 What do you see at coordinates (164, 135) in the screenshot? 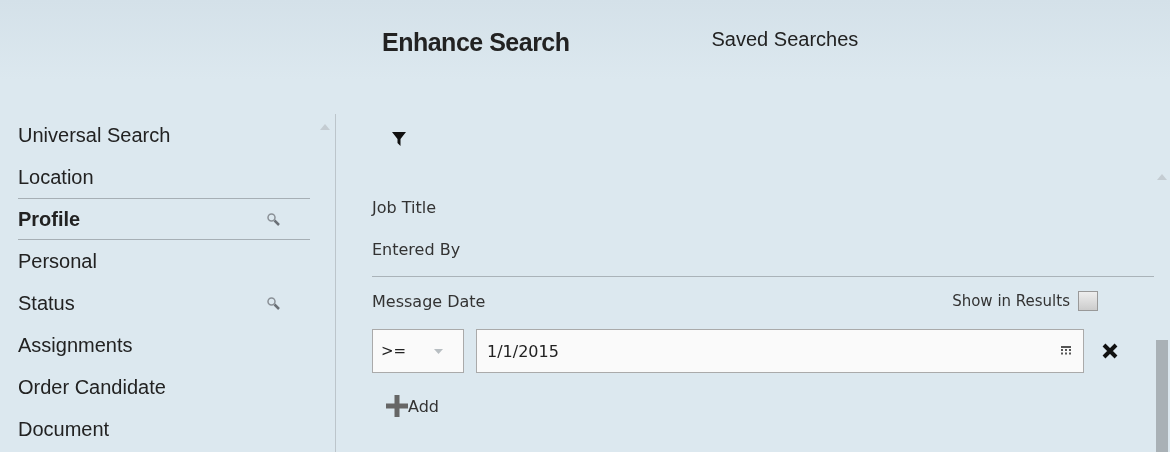
I see `sidebar-item: Universal Search` at bounding box center [164, 135].